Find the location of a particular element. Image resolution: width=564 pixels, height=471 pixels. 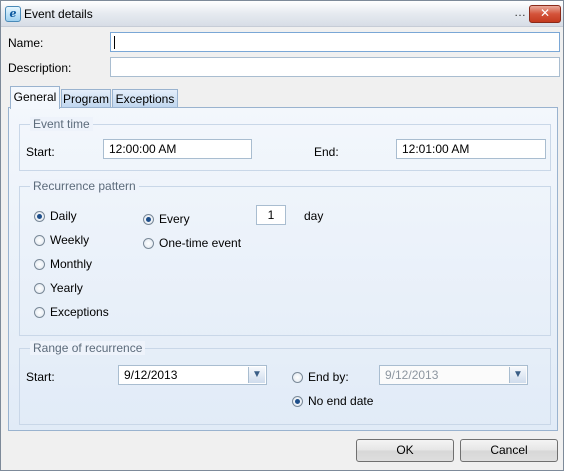

exceptions-label: Exceptions is located at coordinates (79, 312).